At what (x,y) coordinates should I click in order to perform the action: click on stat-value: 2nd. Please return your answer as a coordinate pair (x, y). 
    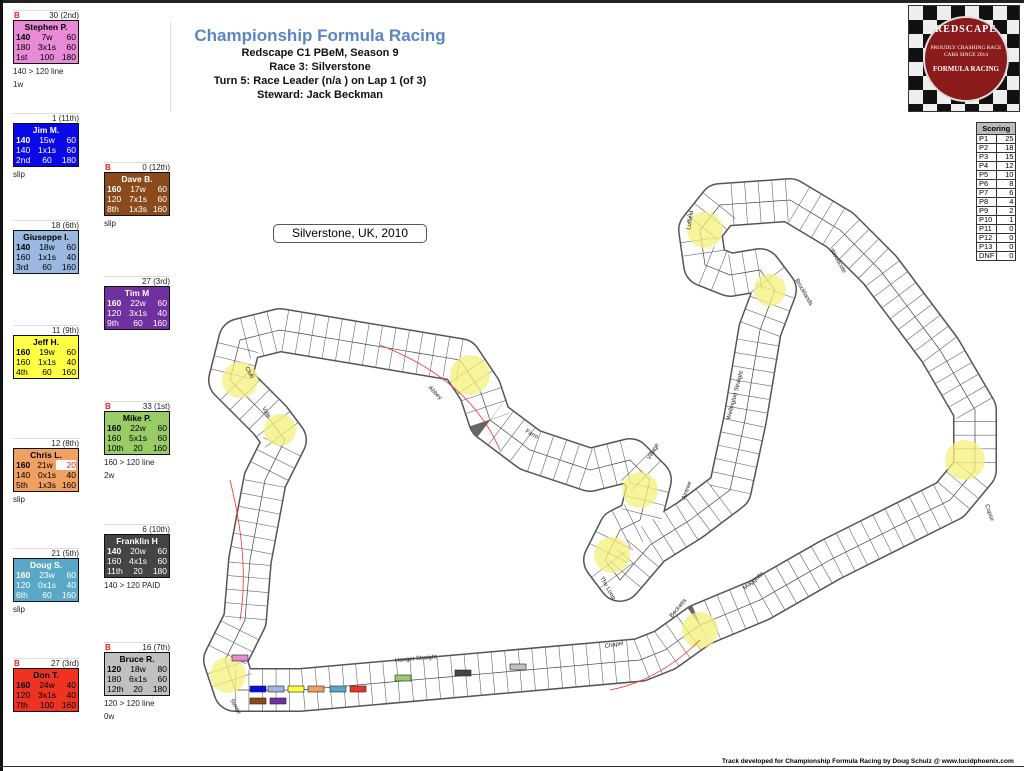
    Looking at the image, I should click on (23, 160).